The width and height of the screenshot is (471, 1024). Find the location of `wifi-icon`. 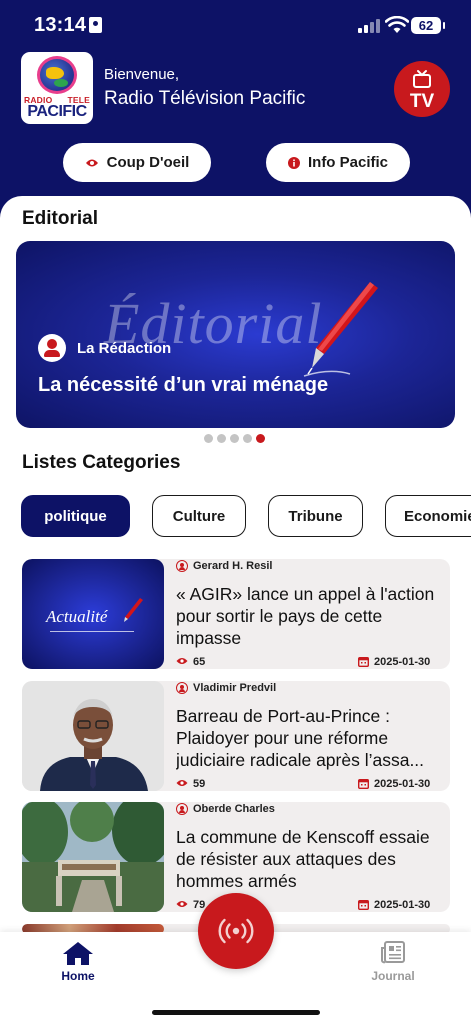

wifi-icon is located at coordinates (397, 24).